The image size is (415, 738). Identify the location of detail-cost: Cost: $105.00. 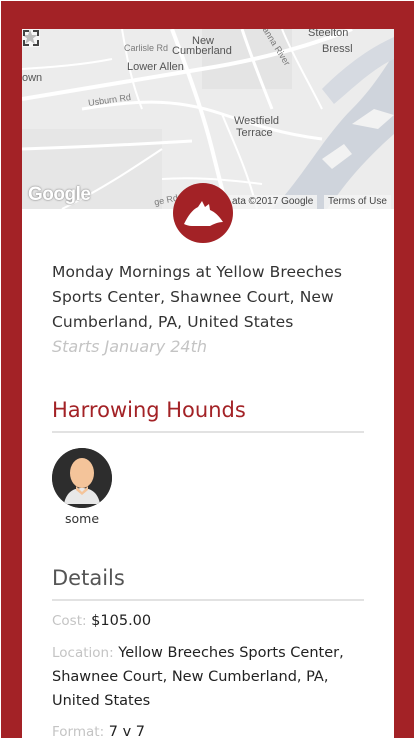
(208, 621).